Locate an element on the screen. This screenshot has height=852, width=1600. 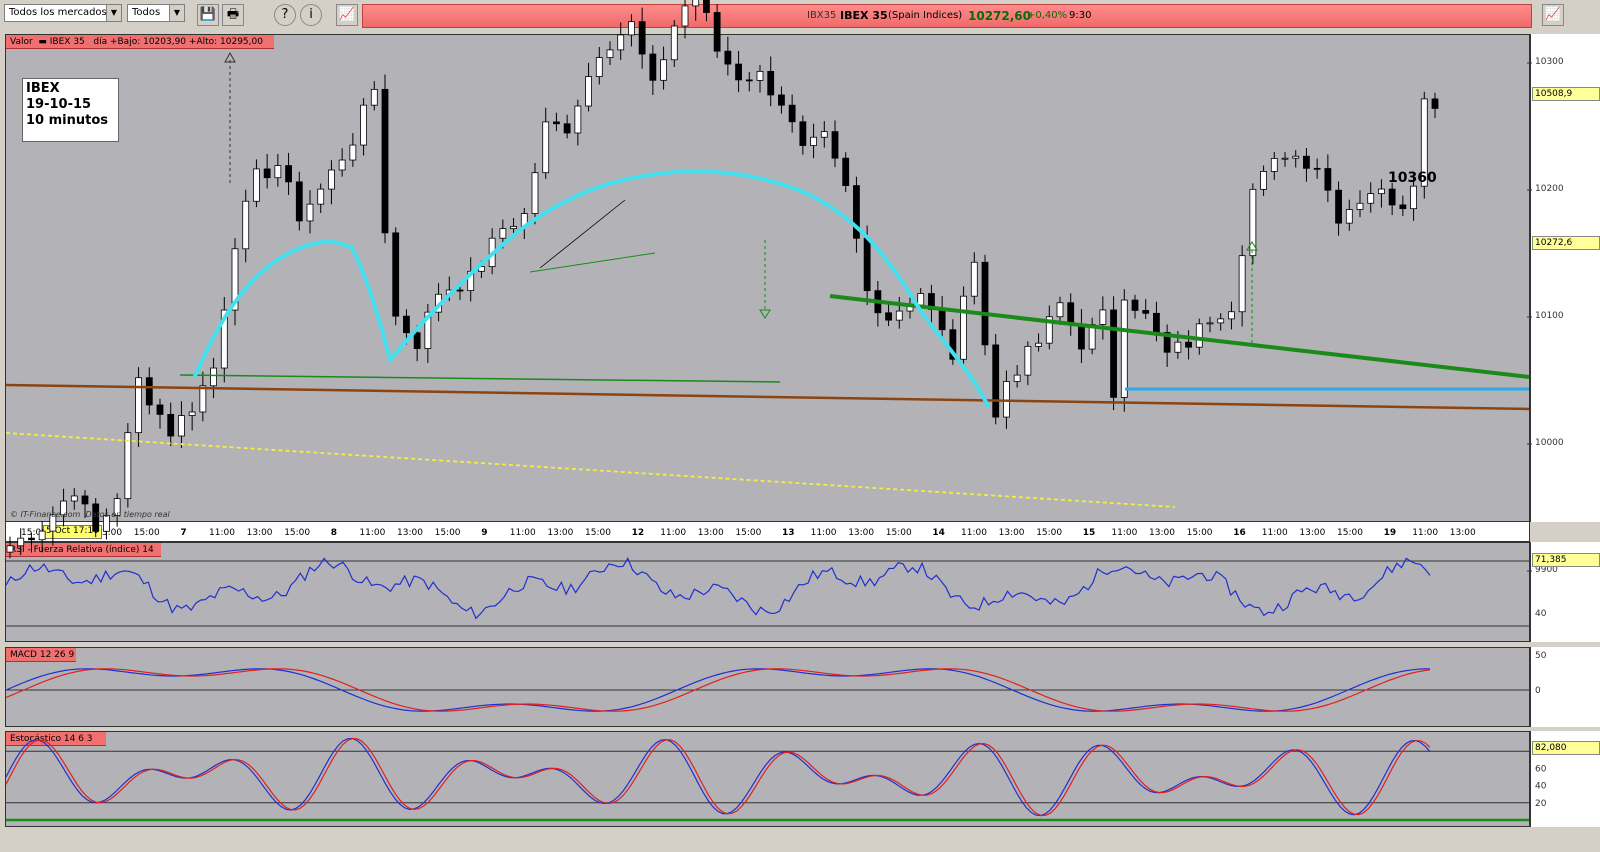
stoch-d-line is located at coordinates (718, 777).